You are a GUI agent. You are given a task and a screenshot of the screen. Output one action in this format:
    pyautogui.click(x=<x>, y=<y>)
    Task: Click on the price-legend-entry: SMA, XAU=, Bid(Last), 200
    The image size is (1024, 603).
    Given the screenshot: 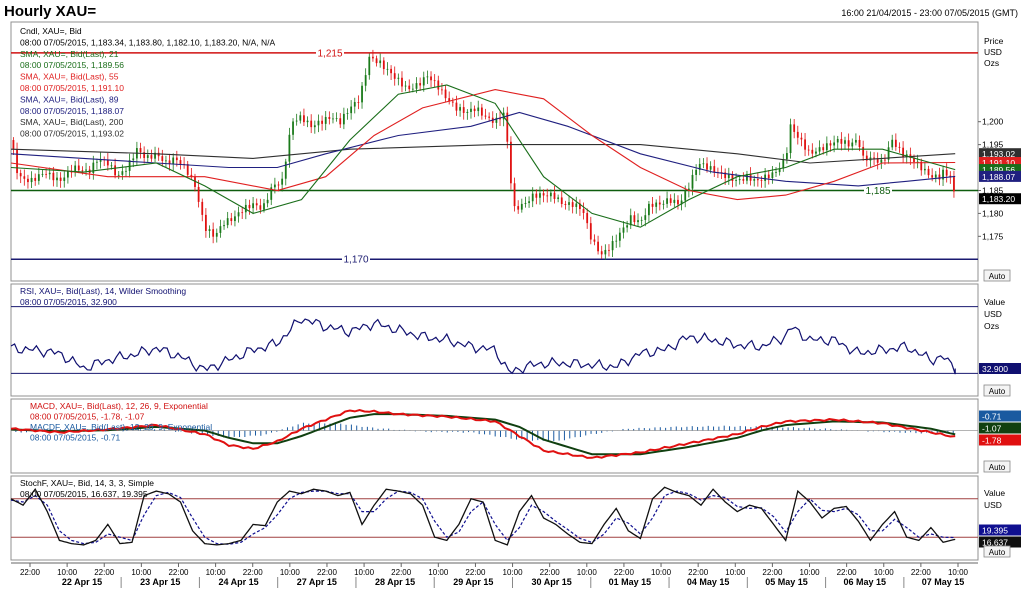 What is the action you would take?
    pyautogui.click(x=71, y=122)
    